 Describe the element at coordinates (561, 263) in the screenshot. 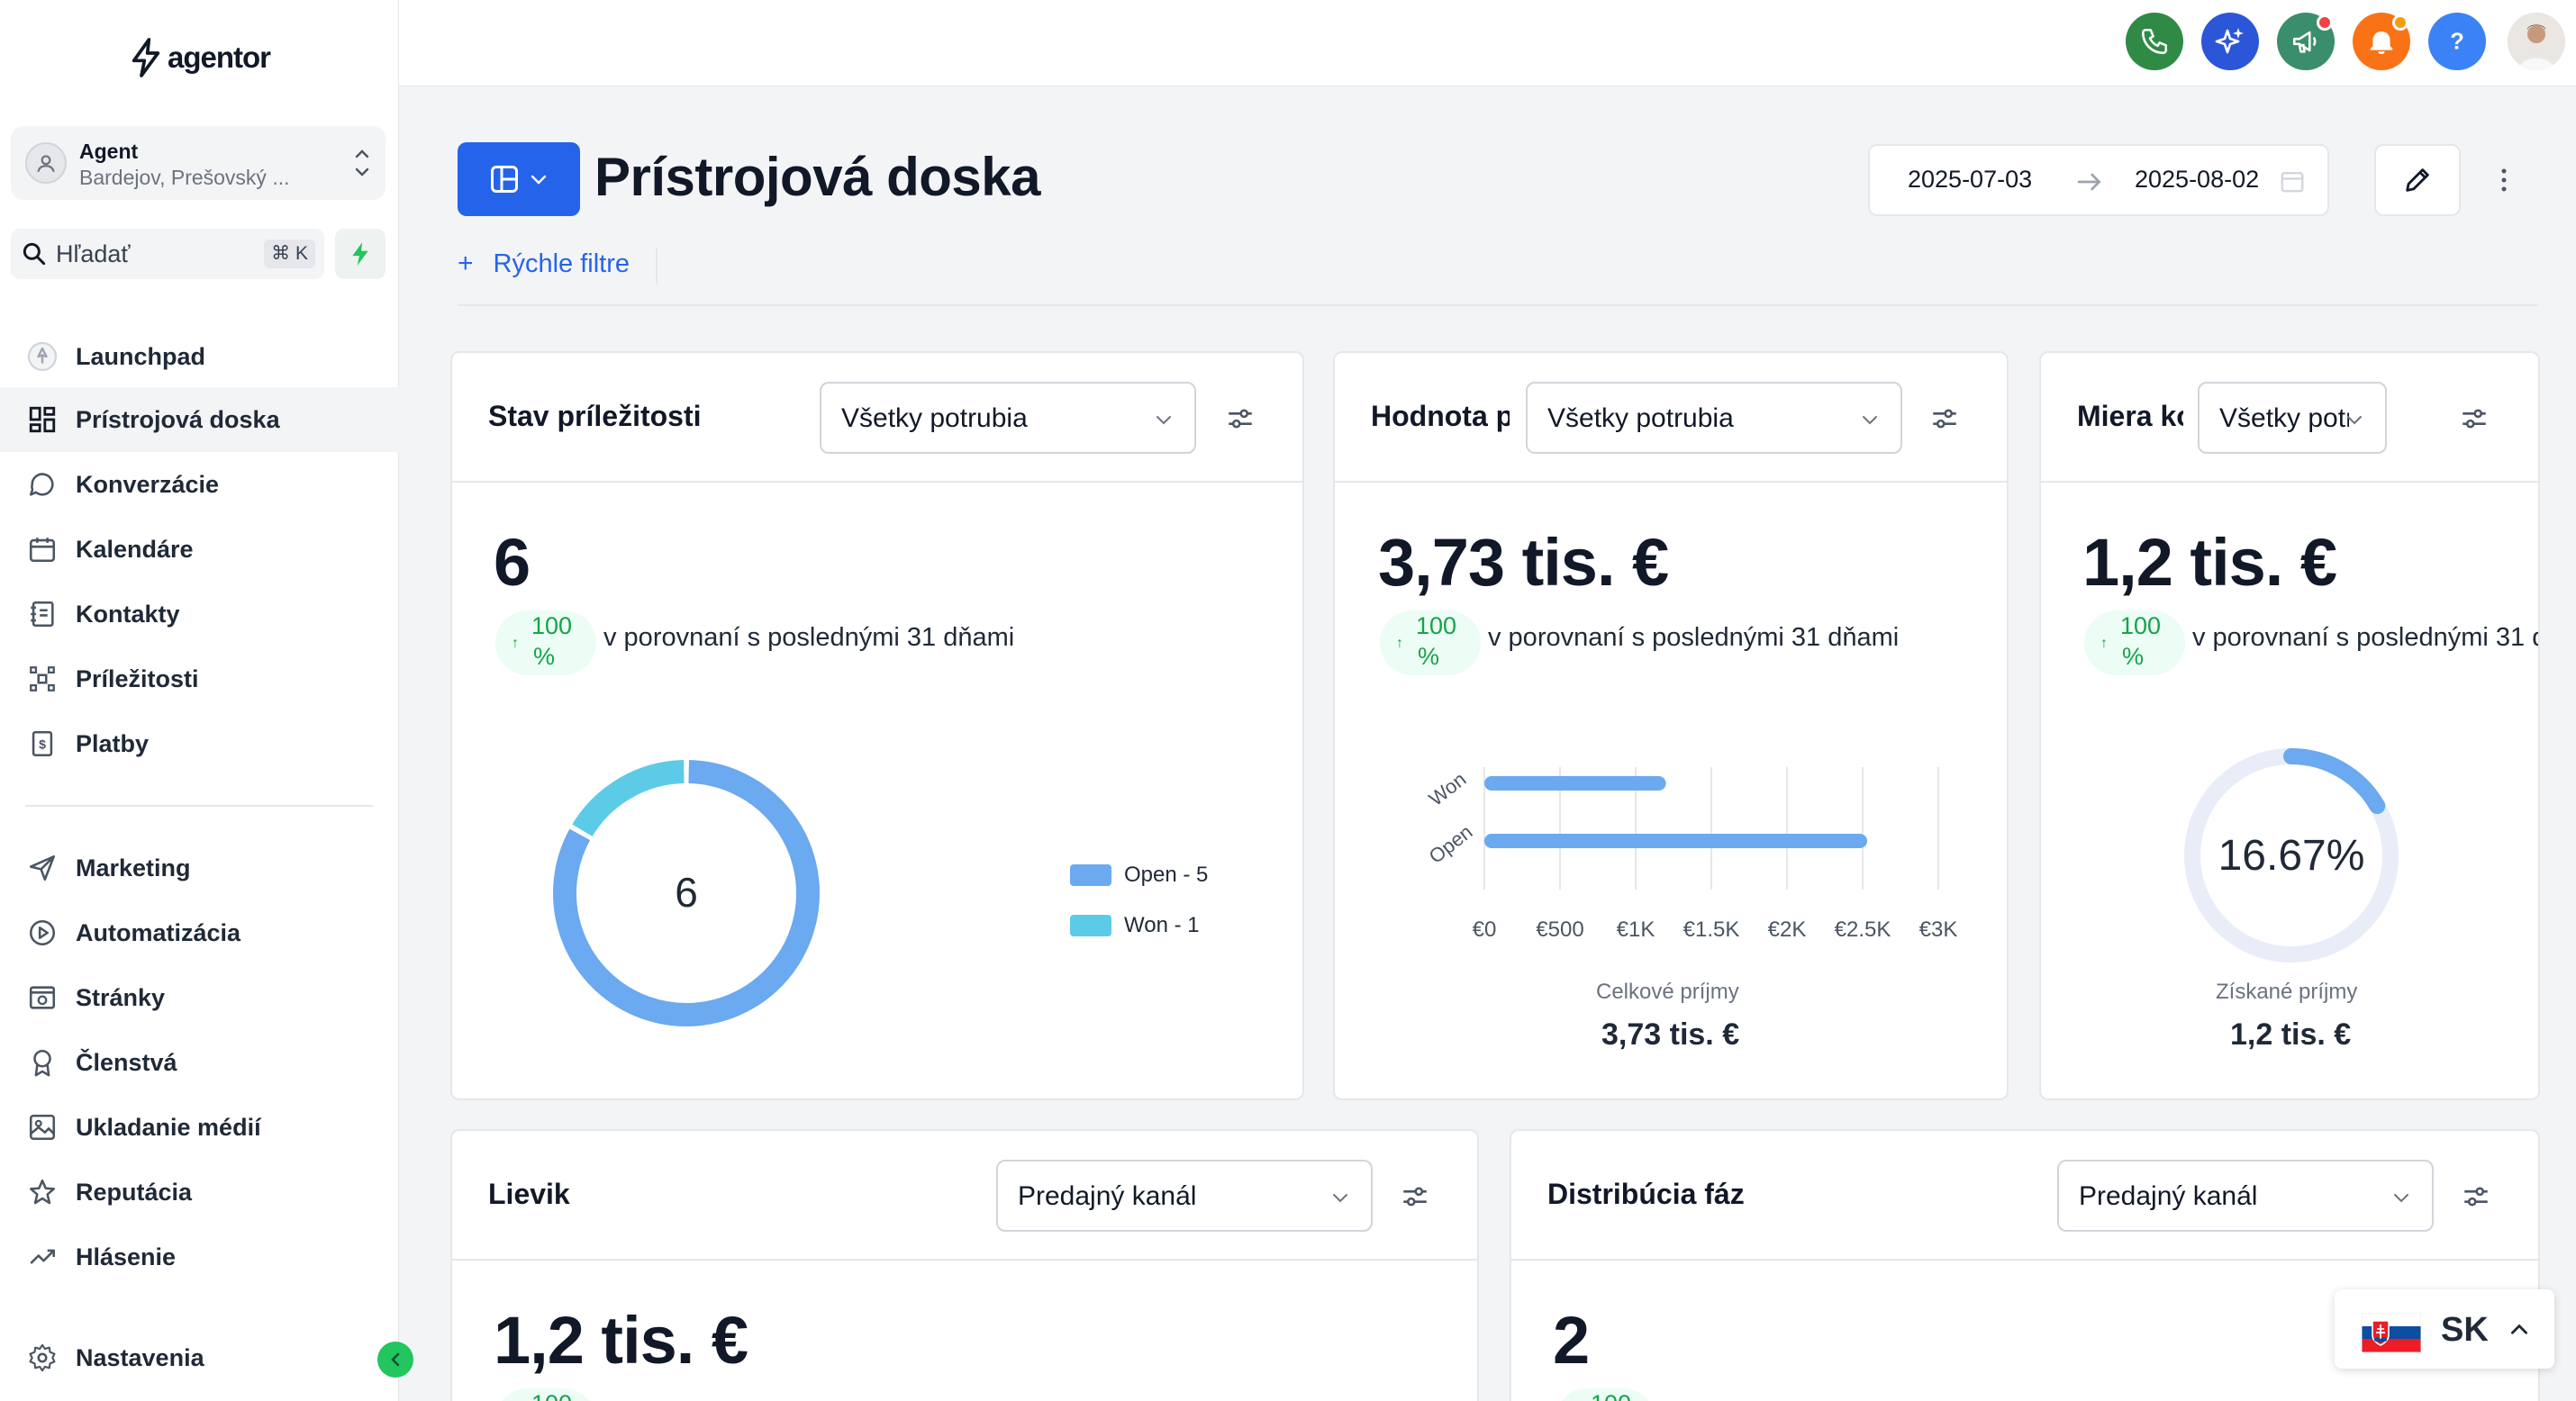

I see `quick-filters-label: Rýchle filtre` at that location.